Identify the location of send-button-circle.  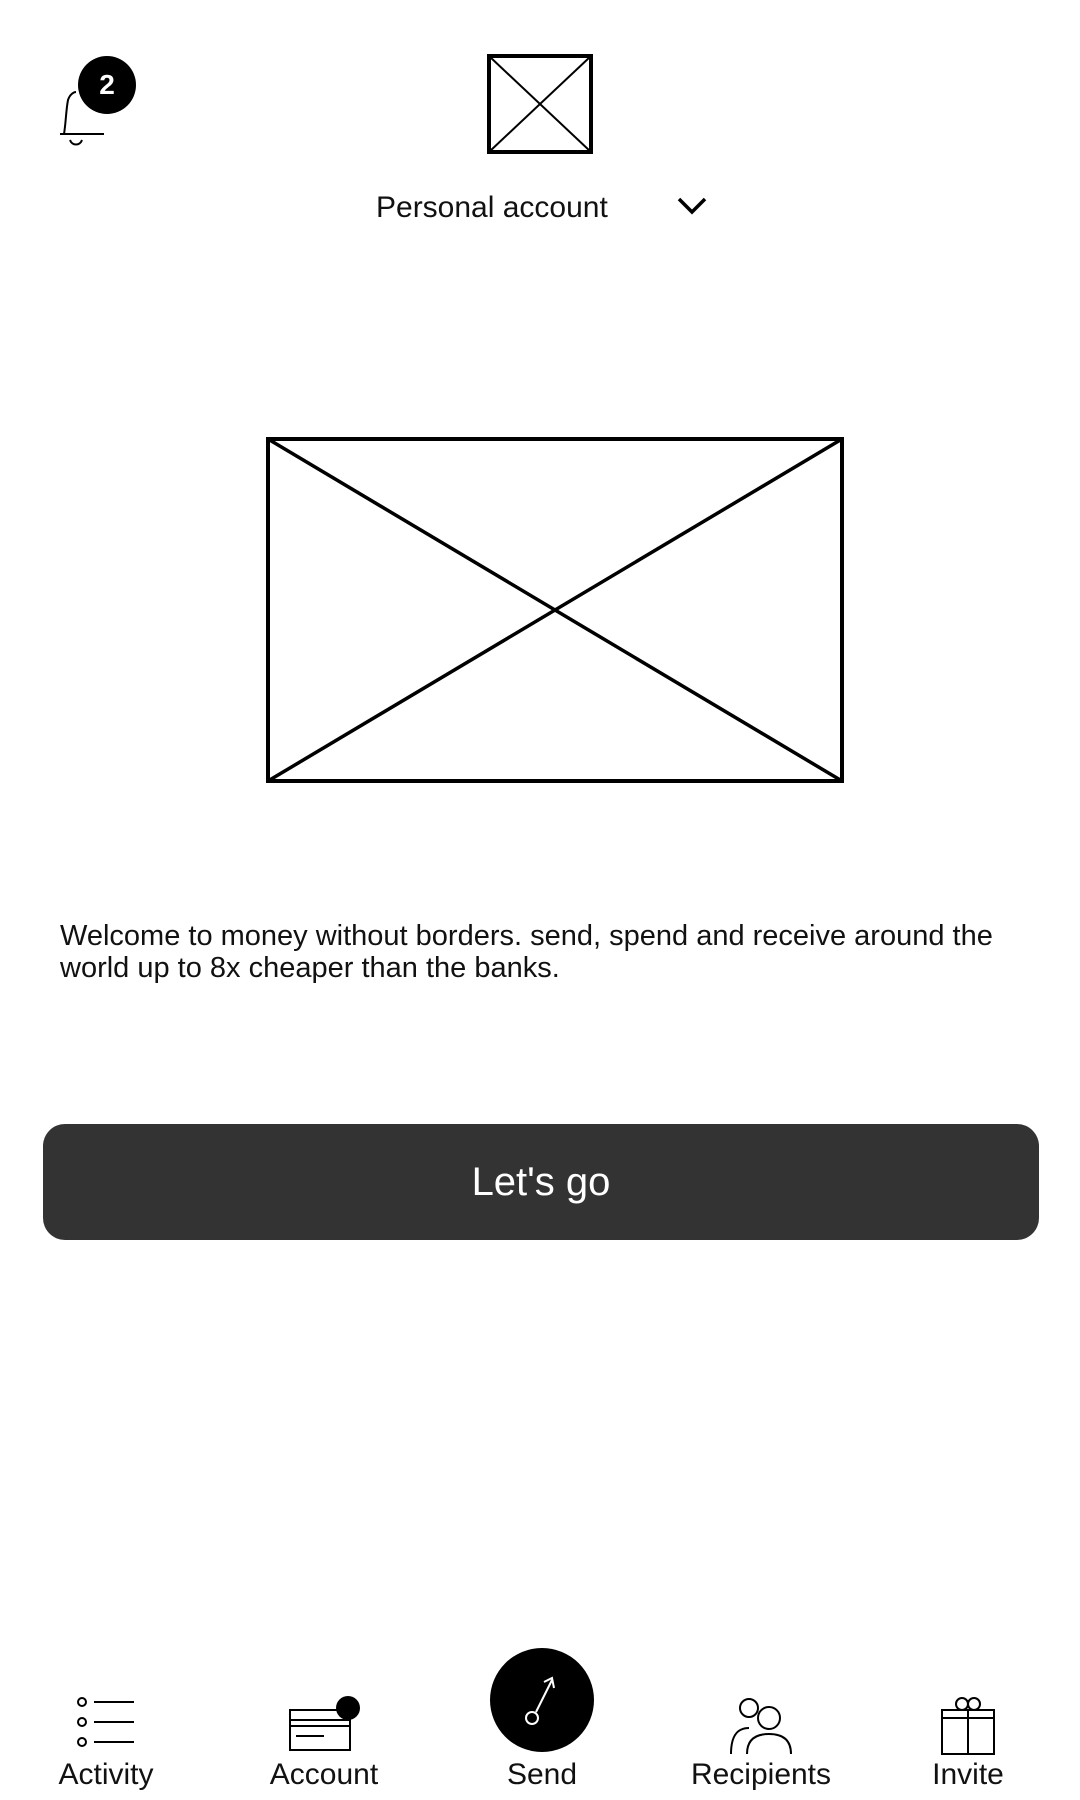
(542, 1700).